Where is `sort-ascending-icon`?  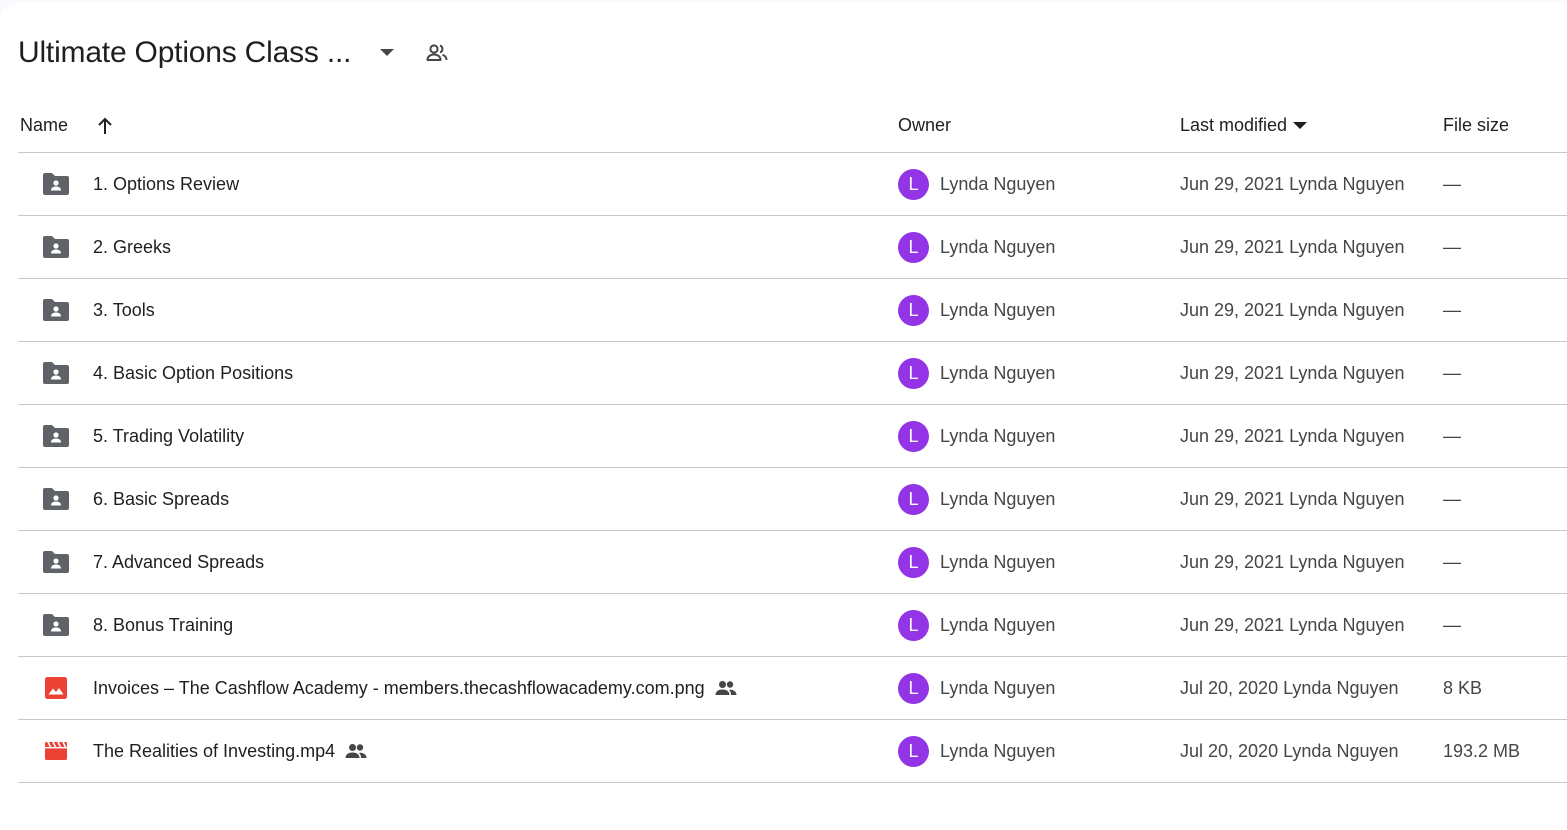
sort-ascending-icon is located at coordinates (105, 126).